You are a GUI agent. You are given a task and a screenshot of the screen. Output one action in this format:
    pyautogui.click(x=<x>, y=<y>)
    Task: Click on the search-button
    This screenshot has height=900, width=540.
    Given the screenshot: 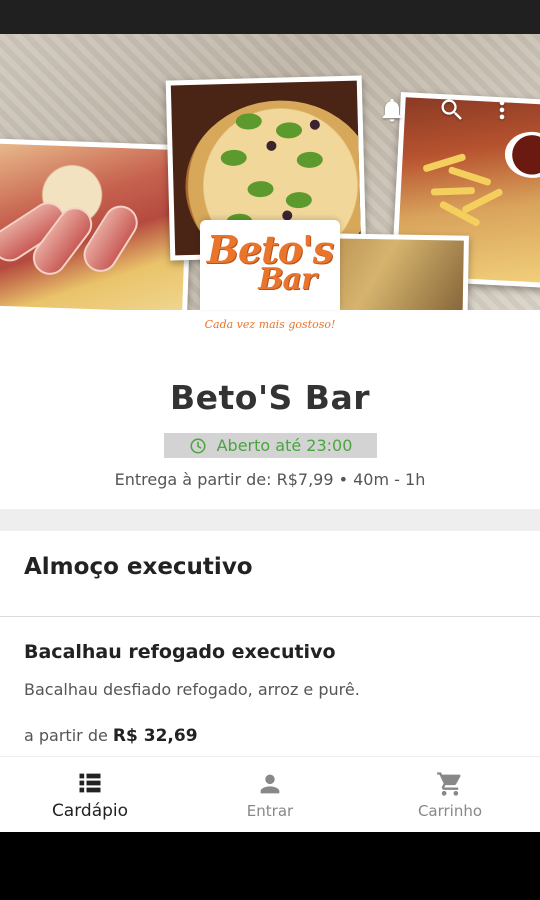 What is the action you would take?
    pyautogui.click(x=452, y=110)
    